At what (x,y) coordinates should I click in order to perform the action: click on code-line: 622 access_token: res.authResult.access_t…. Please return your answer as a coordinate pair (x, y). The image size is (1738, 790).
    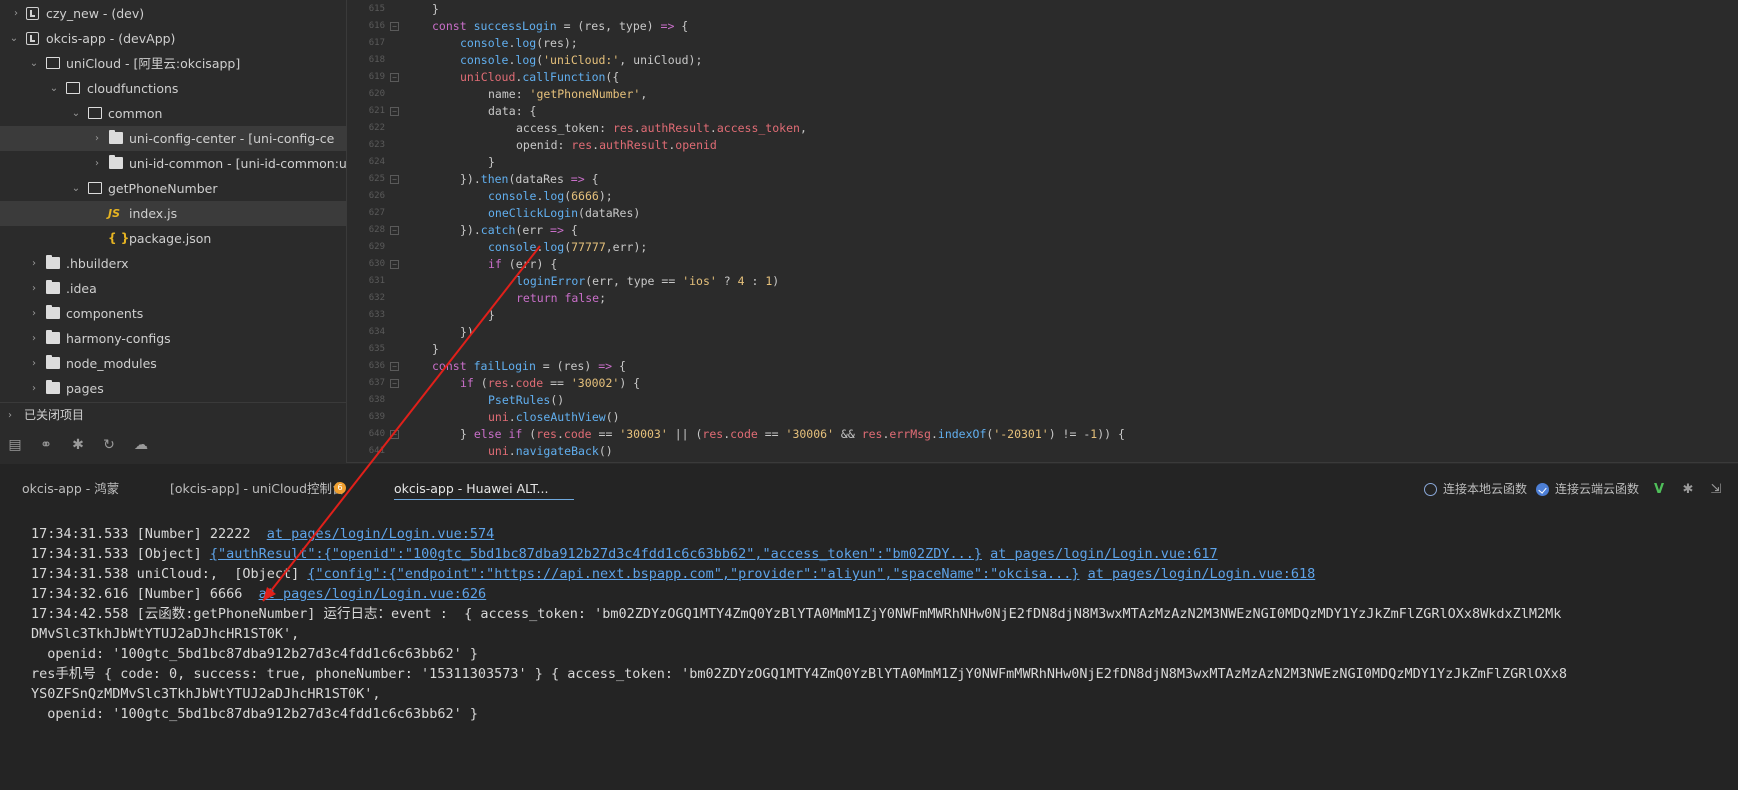
    Looking at the image, I should click on (1042, 128).